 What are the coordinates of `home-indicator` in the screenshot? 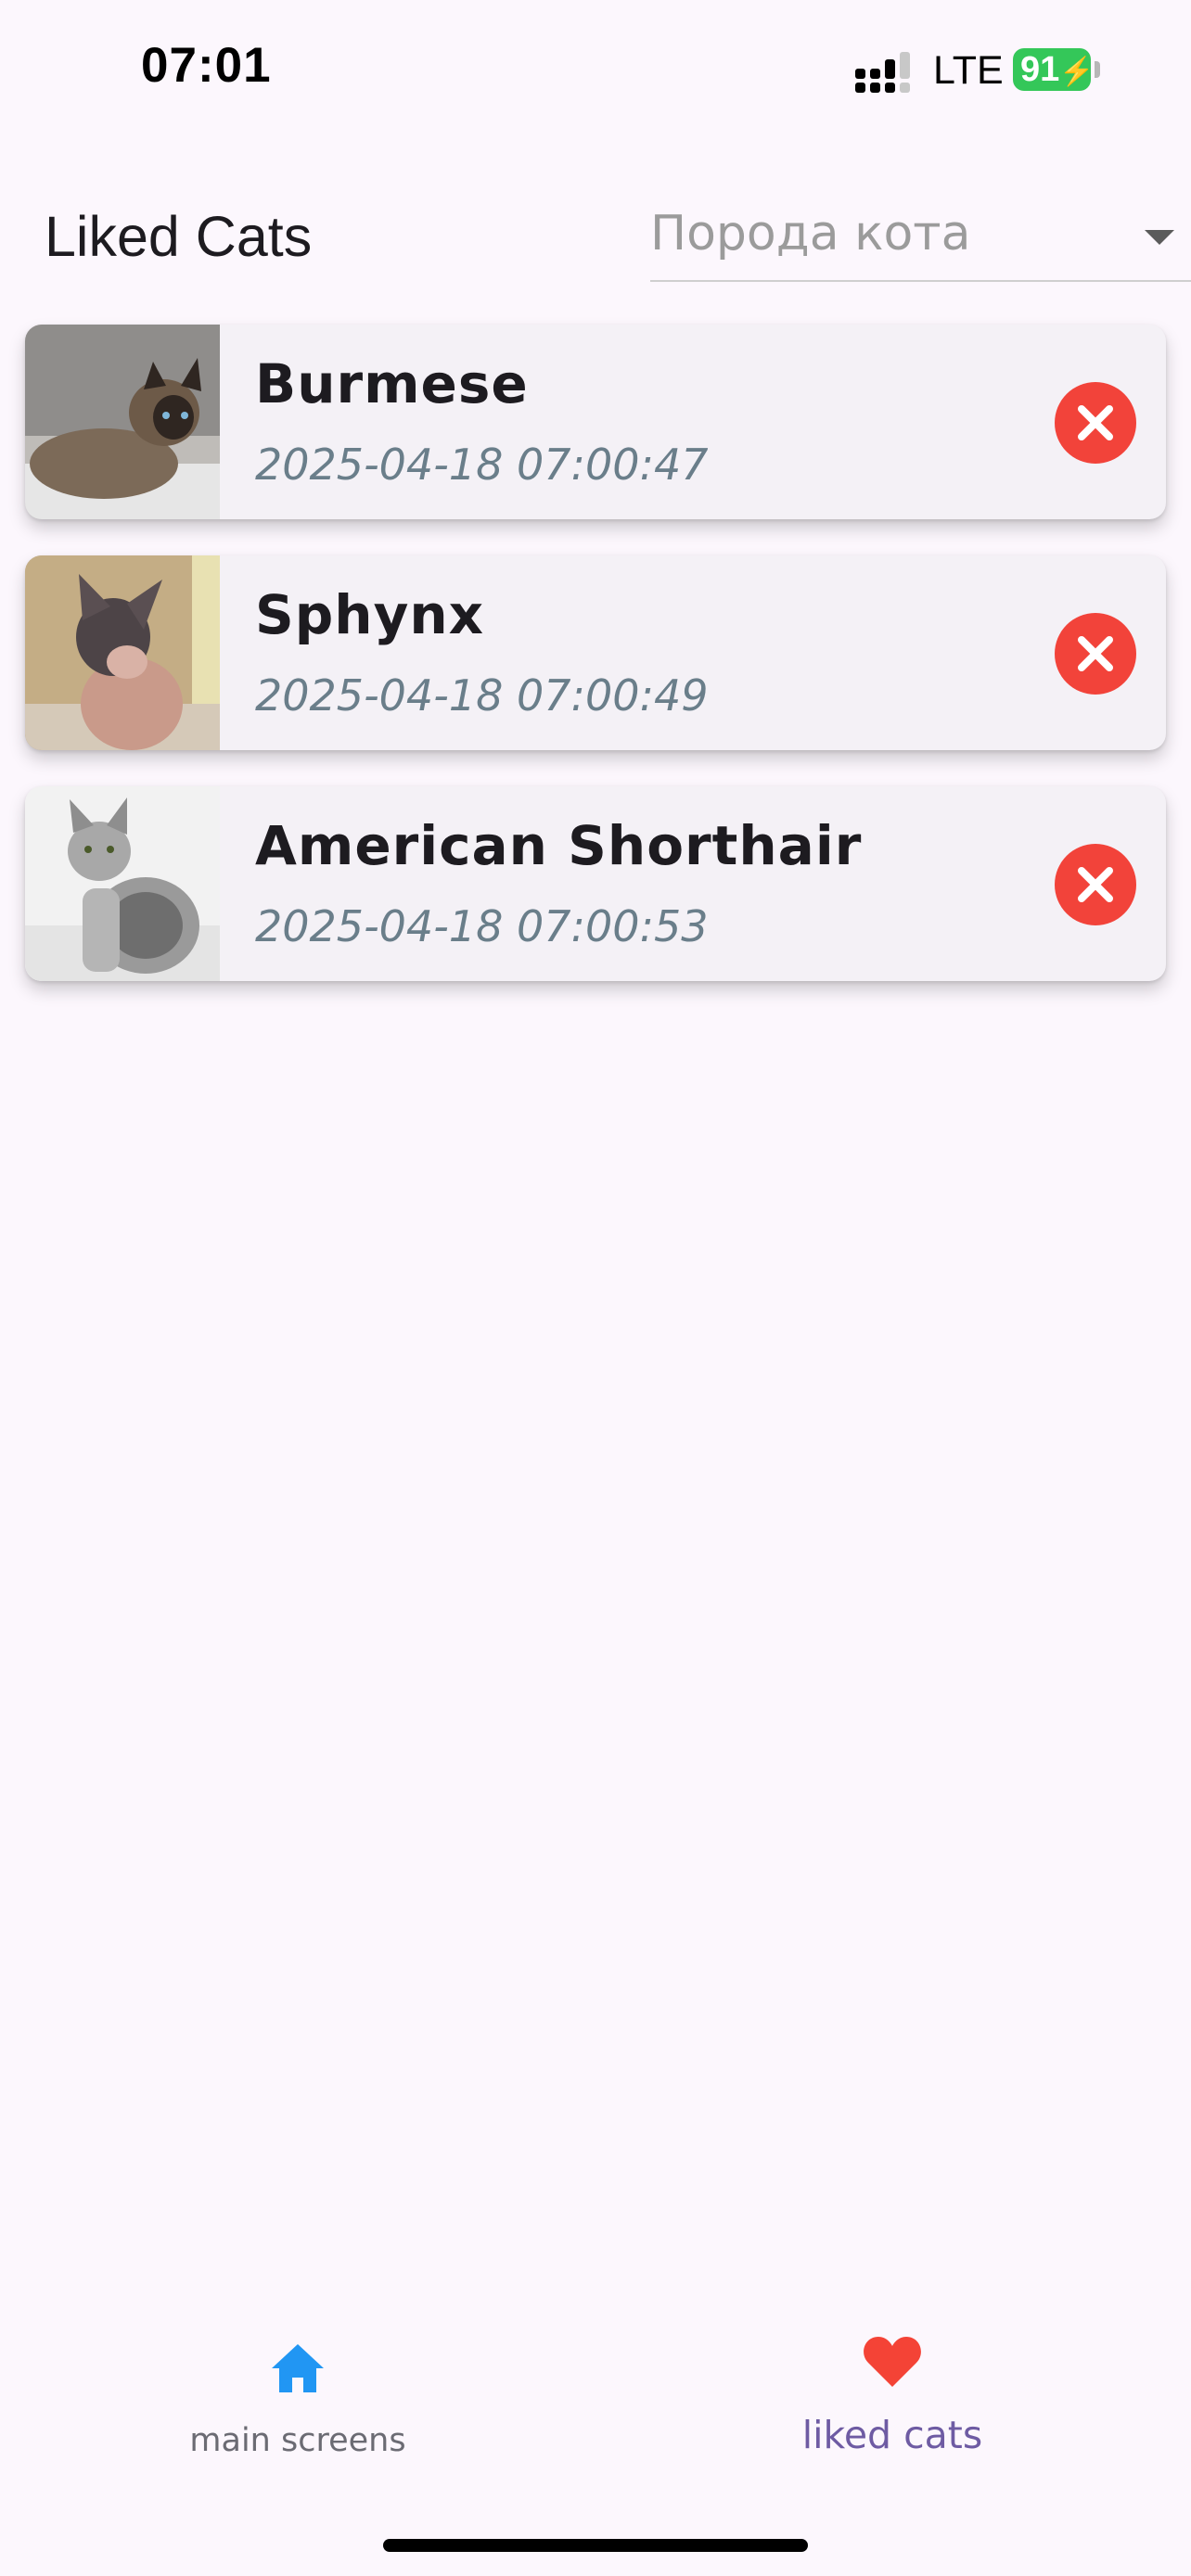 It's located at (595, 2545).